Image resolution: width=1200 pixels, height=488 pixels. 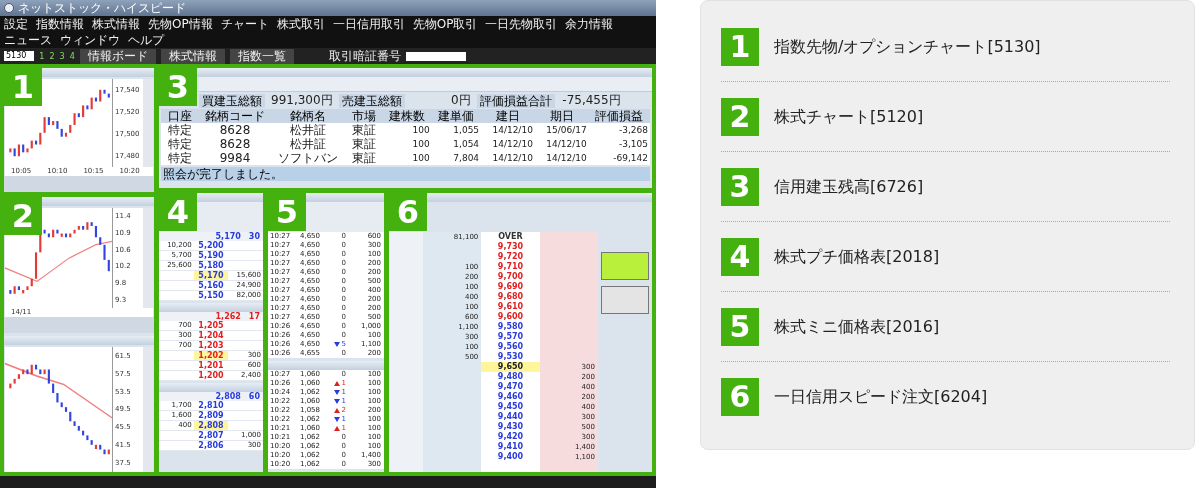 What do you see at coordinates (261, 56) in the screenshot?
I see `toolbar-button: 指数一覧` at bounding box center [261, 56].